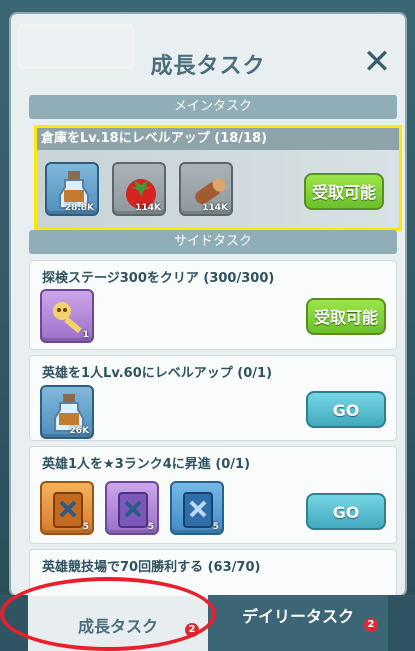  I want to click on close-icon: ✕, so click(377, 62).